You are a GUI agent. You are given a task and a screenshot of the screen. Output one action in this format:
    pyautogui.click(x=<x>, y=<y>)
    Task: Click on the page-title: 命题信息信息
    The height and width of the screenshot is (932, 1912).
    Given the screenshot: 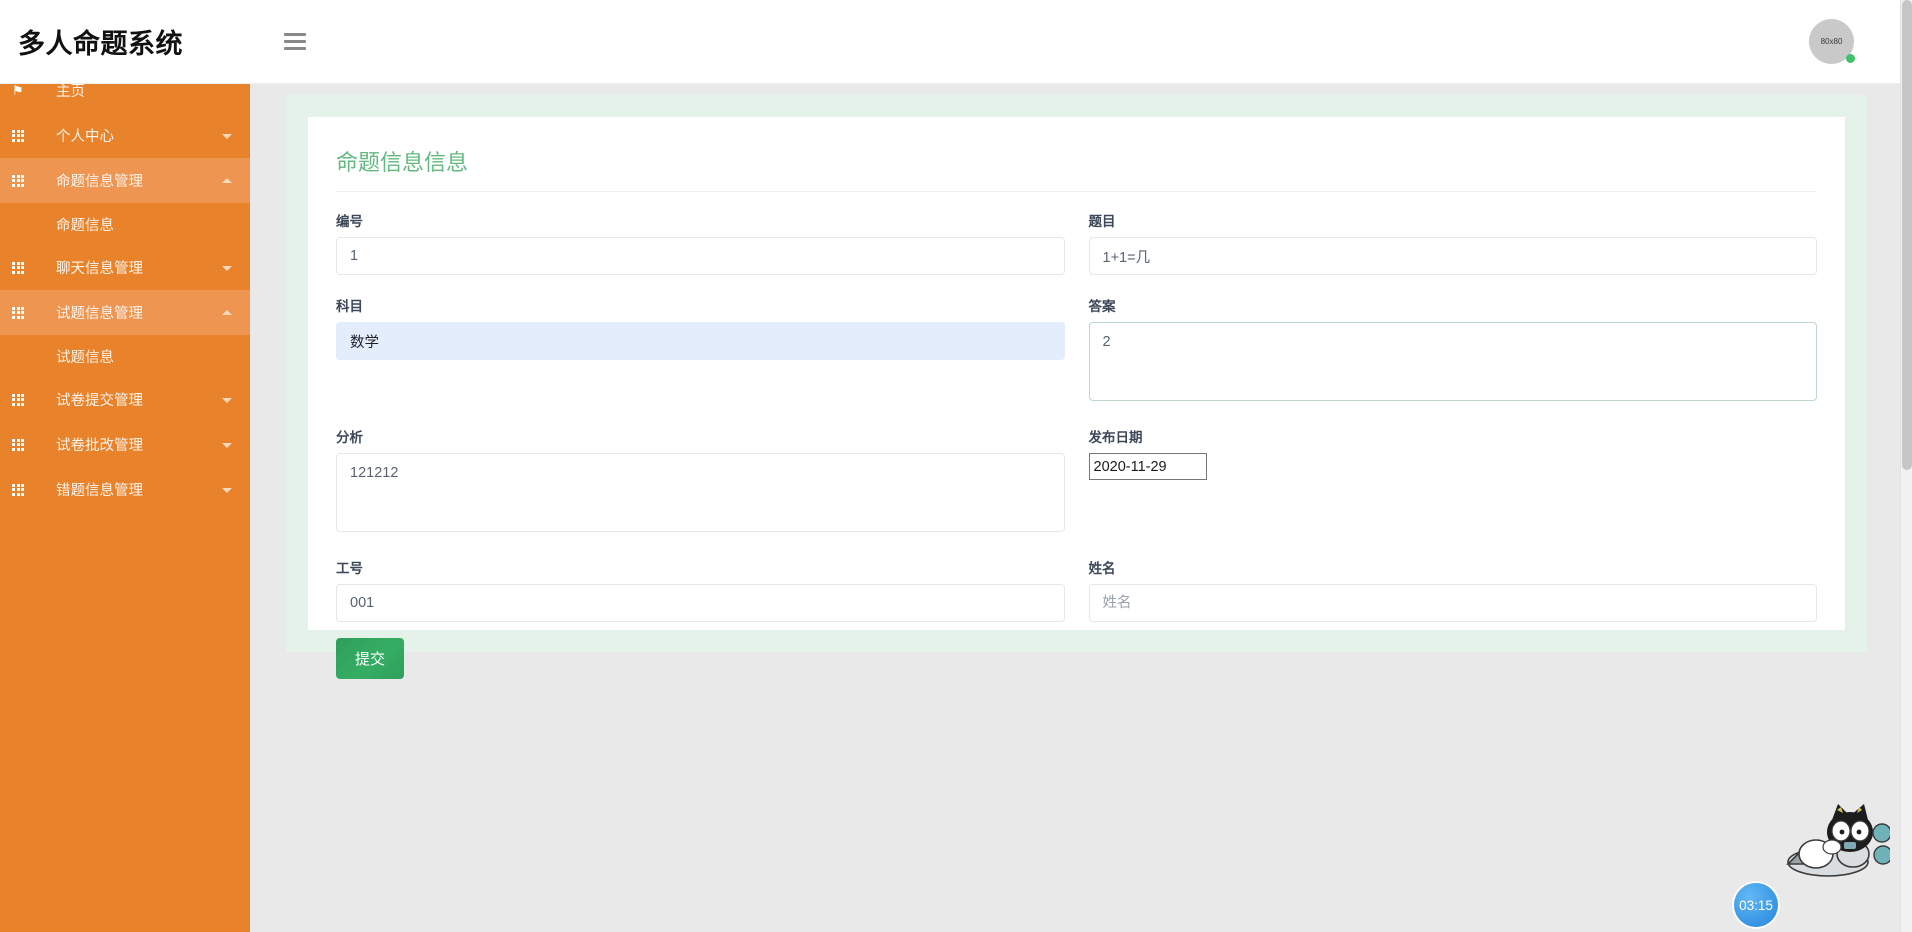 What is the action you would take?
    pyautogui.click(x=1076, y=165)
    